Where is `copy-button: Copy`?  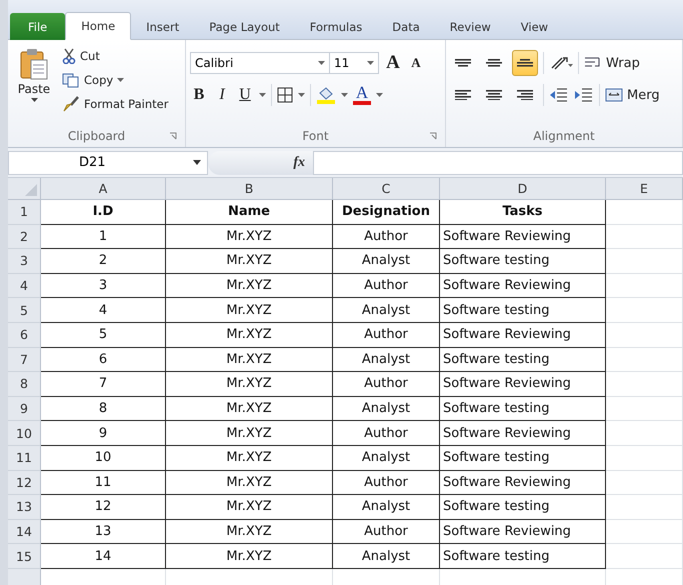 copy-button: Copy is located at coordinates (115, 80).